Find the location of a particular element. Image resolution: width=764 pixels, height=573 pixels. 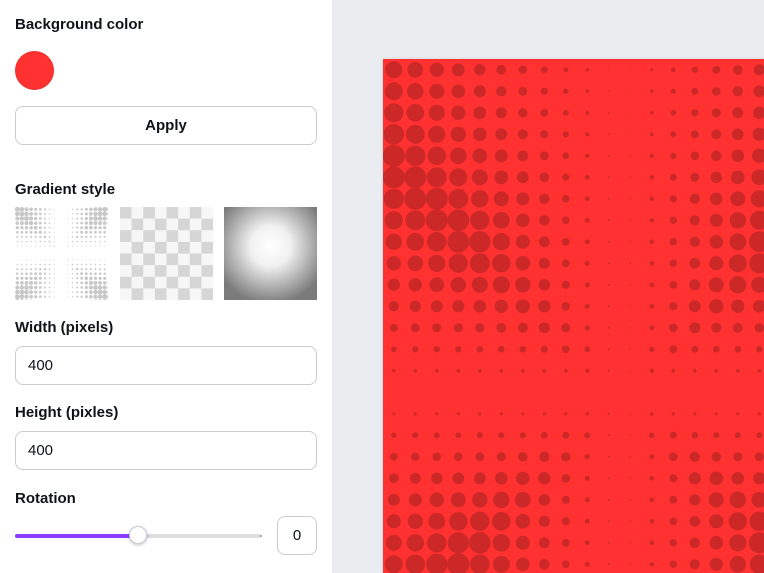

checkerboard-preview is located at coordinates (166, 253).